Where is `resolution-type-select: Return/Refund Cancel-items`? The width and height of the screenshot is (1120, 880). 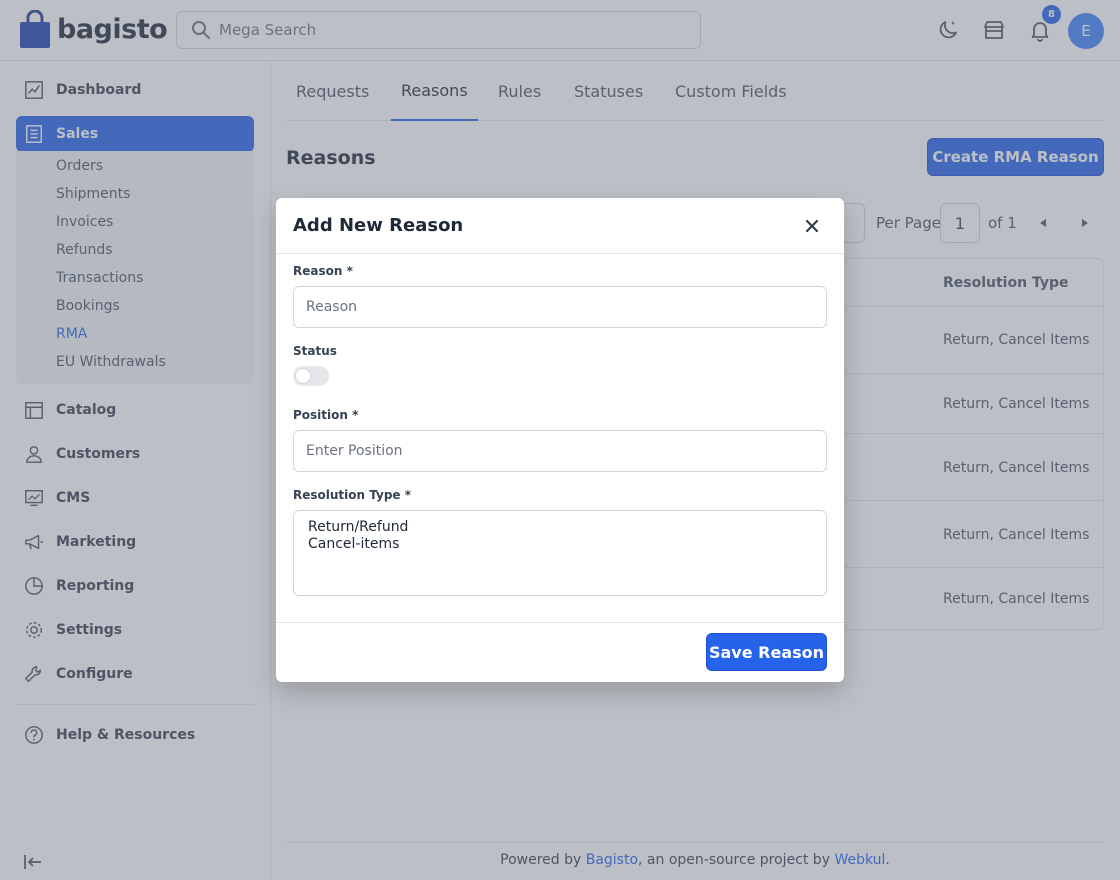 resolution-type-select: Return/Refund Cancel-items is located at coordinates (560, 553).